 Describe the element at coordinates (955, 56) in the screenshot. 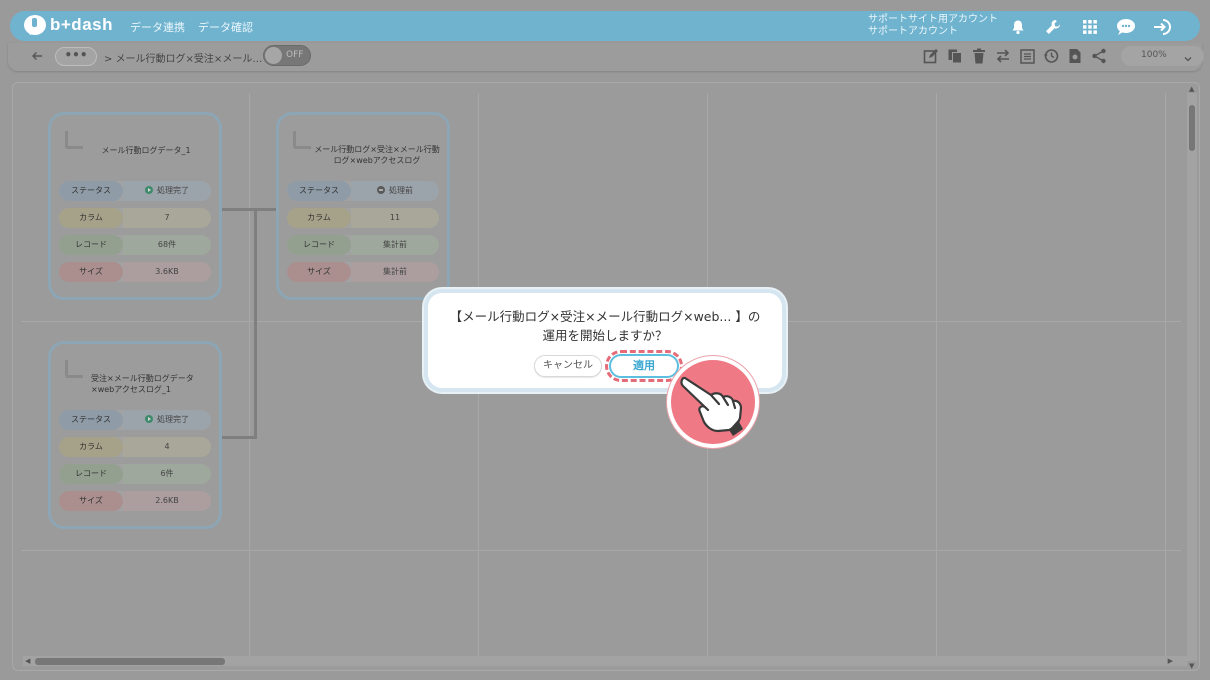

I see `copy-icon` at that location.